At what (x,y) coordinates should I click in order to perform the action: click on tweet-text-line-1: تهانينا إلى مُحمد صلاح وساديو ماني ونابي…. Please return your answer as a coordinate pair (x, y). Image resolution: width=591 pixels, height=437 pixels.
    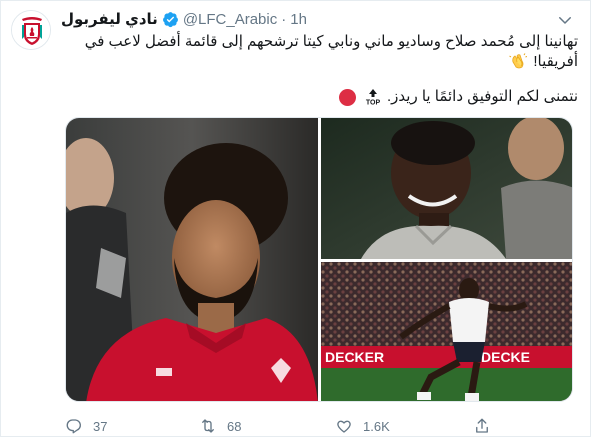
    Looking at the image, I should click on (331, 41).